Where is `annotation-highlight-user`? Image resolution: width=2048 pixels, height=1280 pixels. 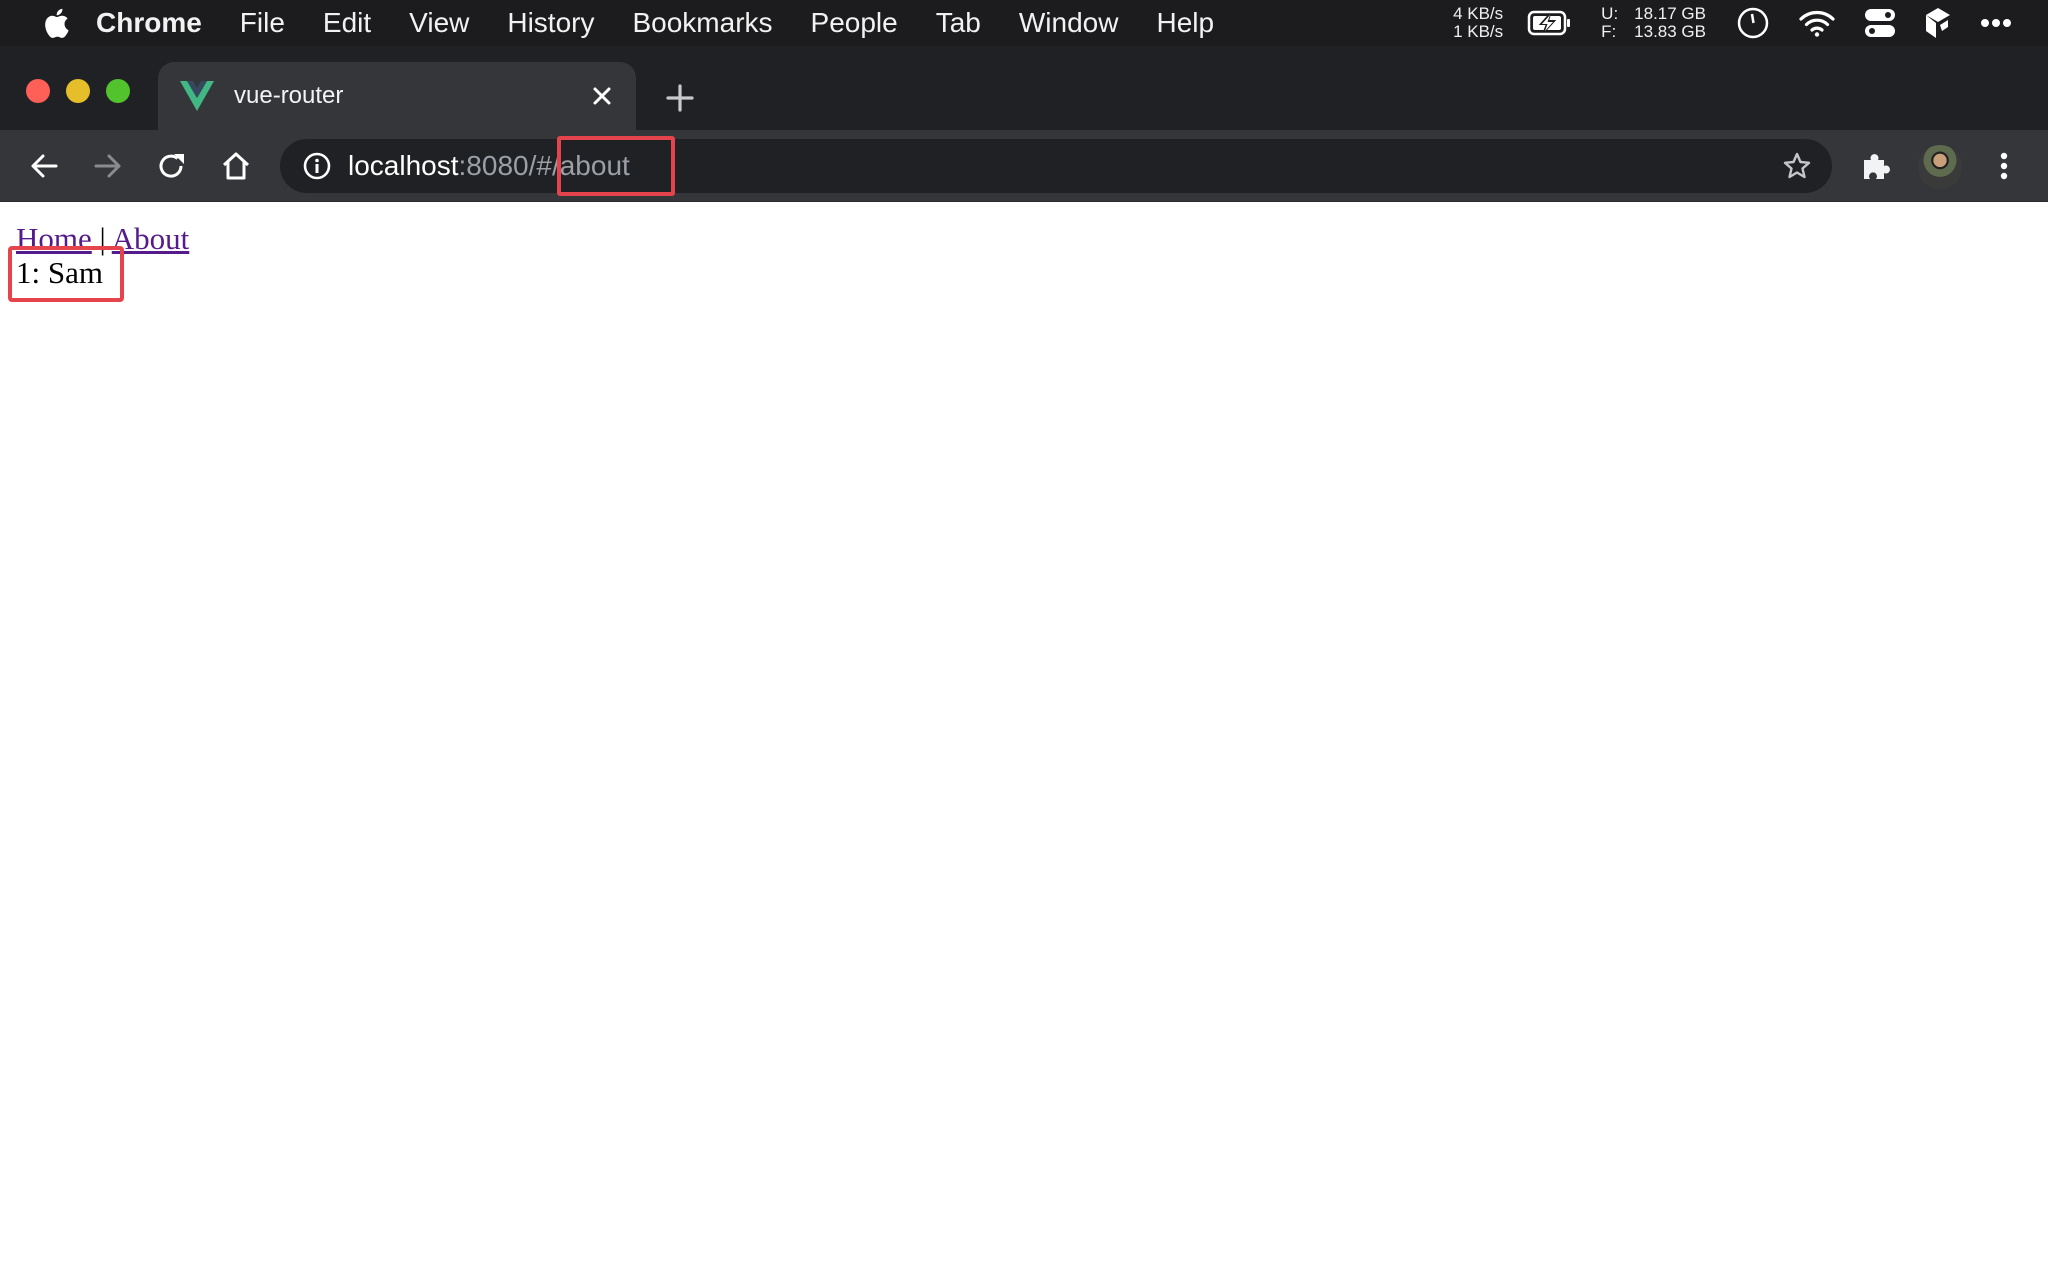
annotation-highlight-user is located at coordinates (66, 274).